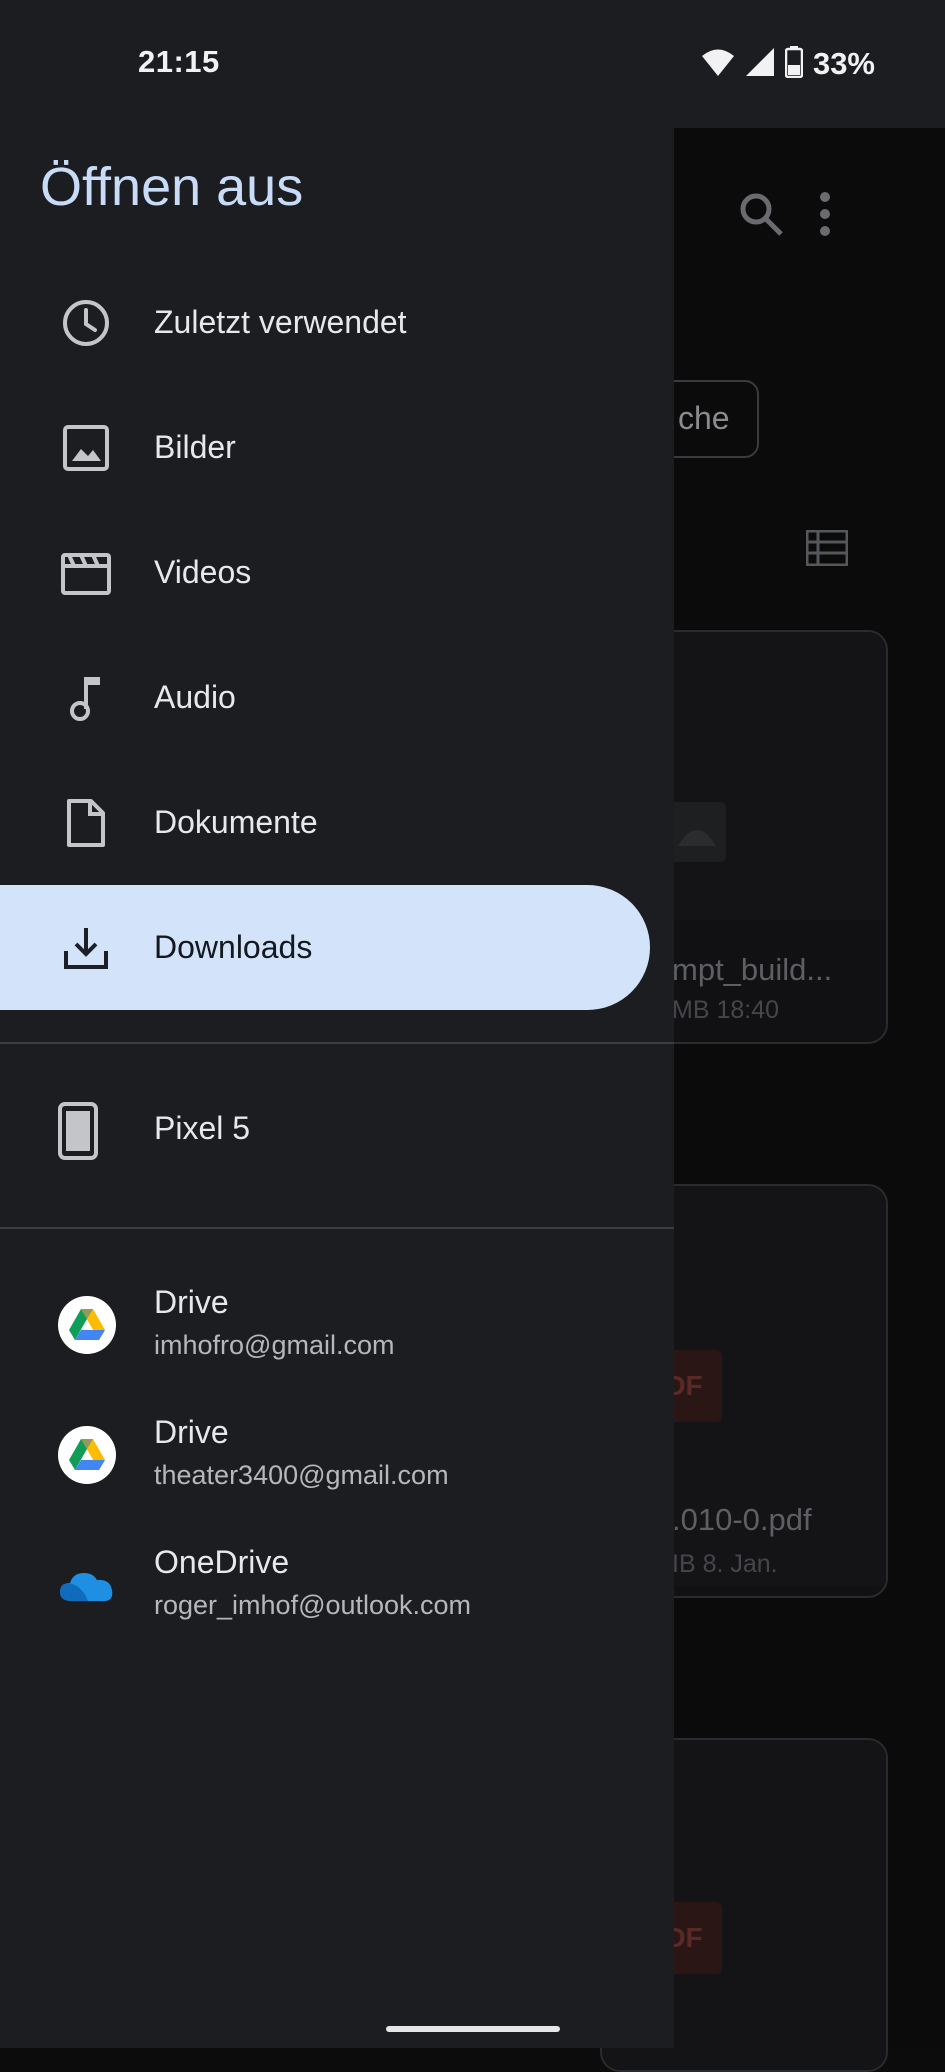 This screenshot has height=2072, width=945. I want to click on nav-item-audio: Audio, so click(337, 697).